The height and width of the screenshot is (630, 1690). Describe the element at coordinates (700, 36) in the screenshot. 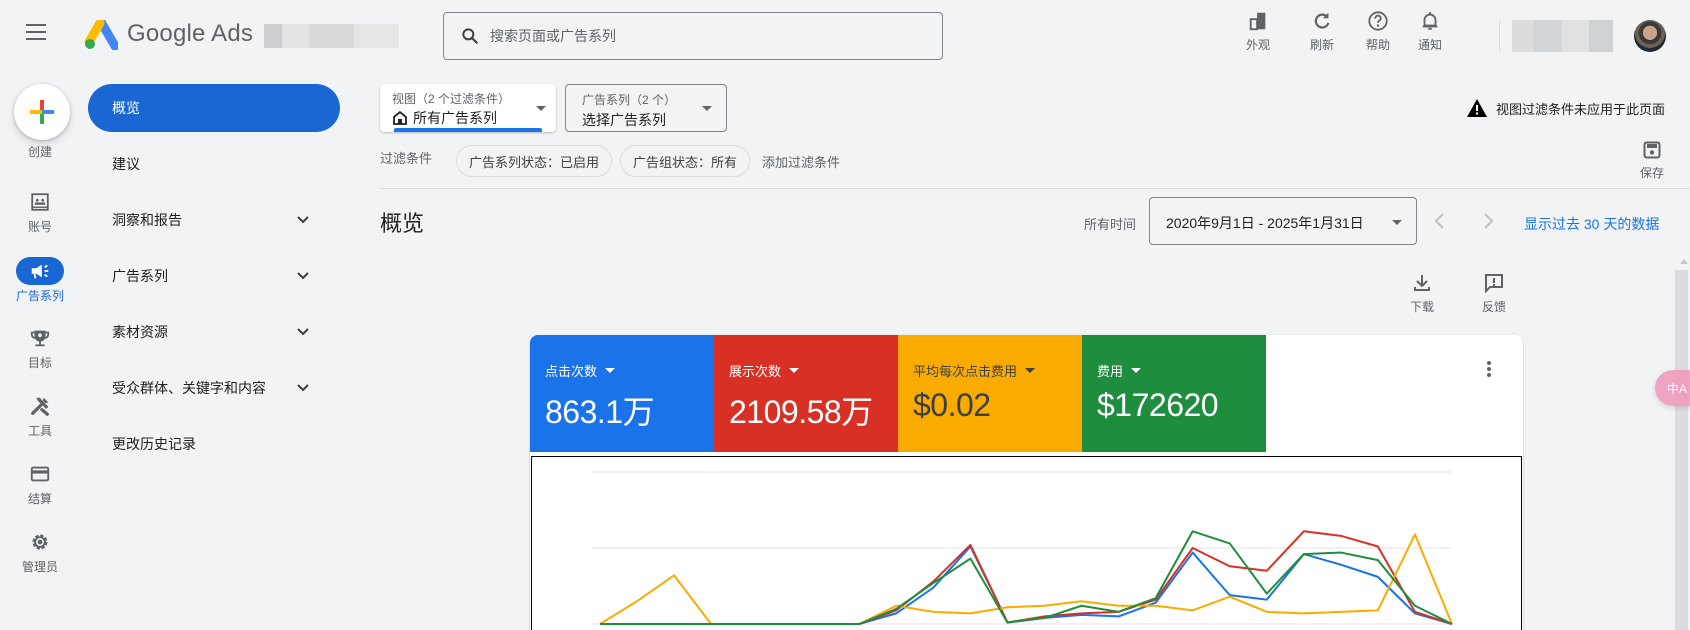

I see `search-input` at that location.